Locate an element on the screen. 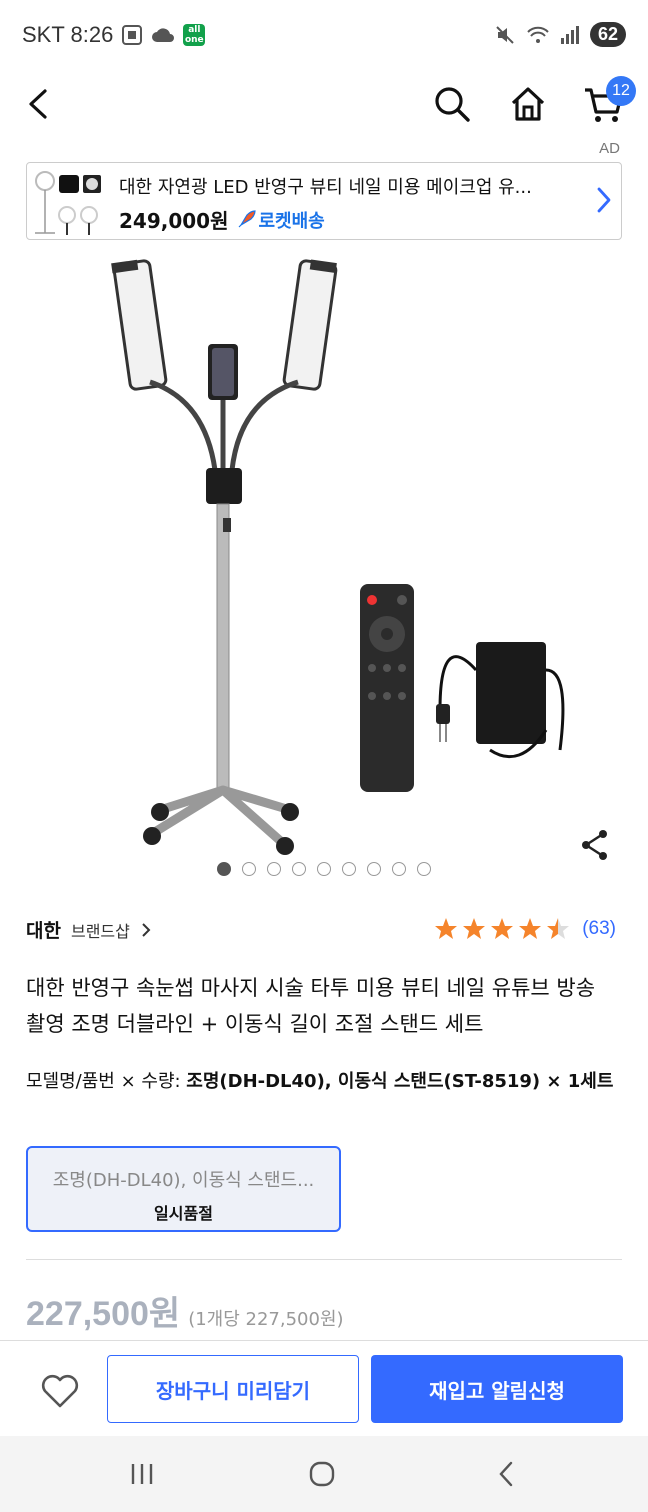  bottom-action-bar: 장바구니 미리담기 재입고 알림신청 is located at coordinates (324, 1388).